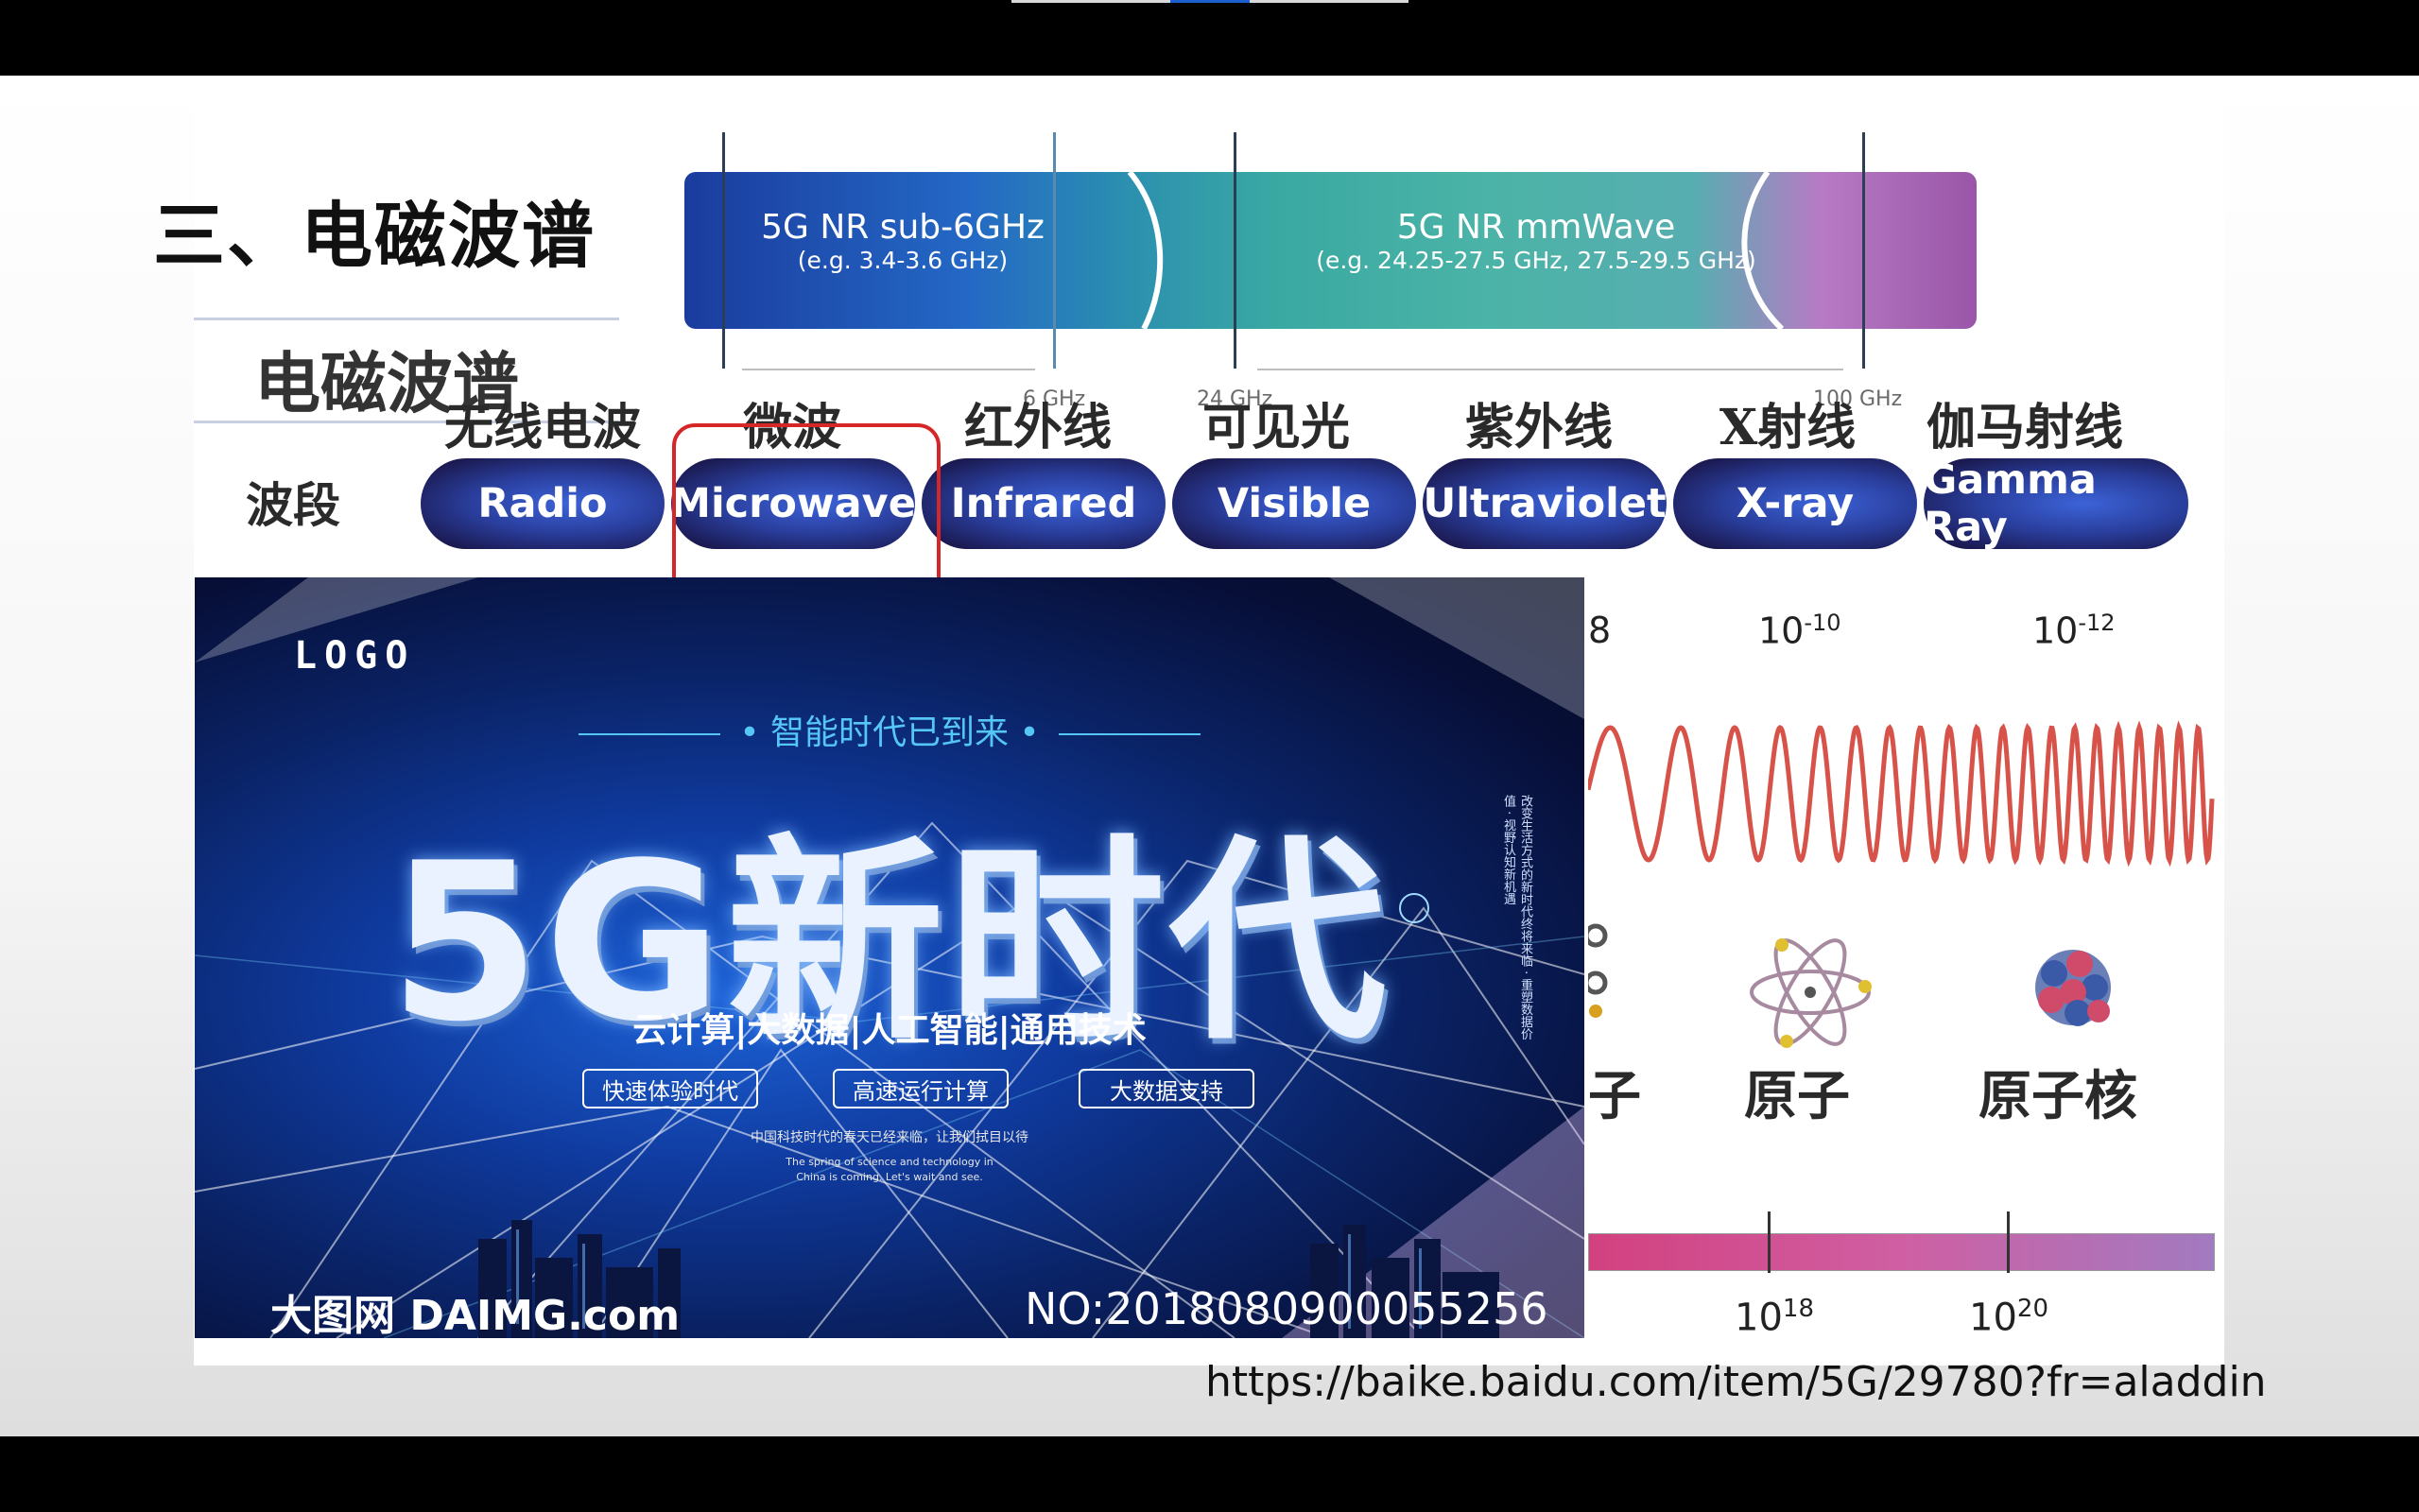  I want to click on nucleus-icon, so click(2073, 988).